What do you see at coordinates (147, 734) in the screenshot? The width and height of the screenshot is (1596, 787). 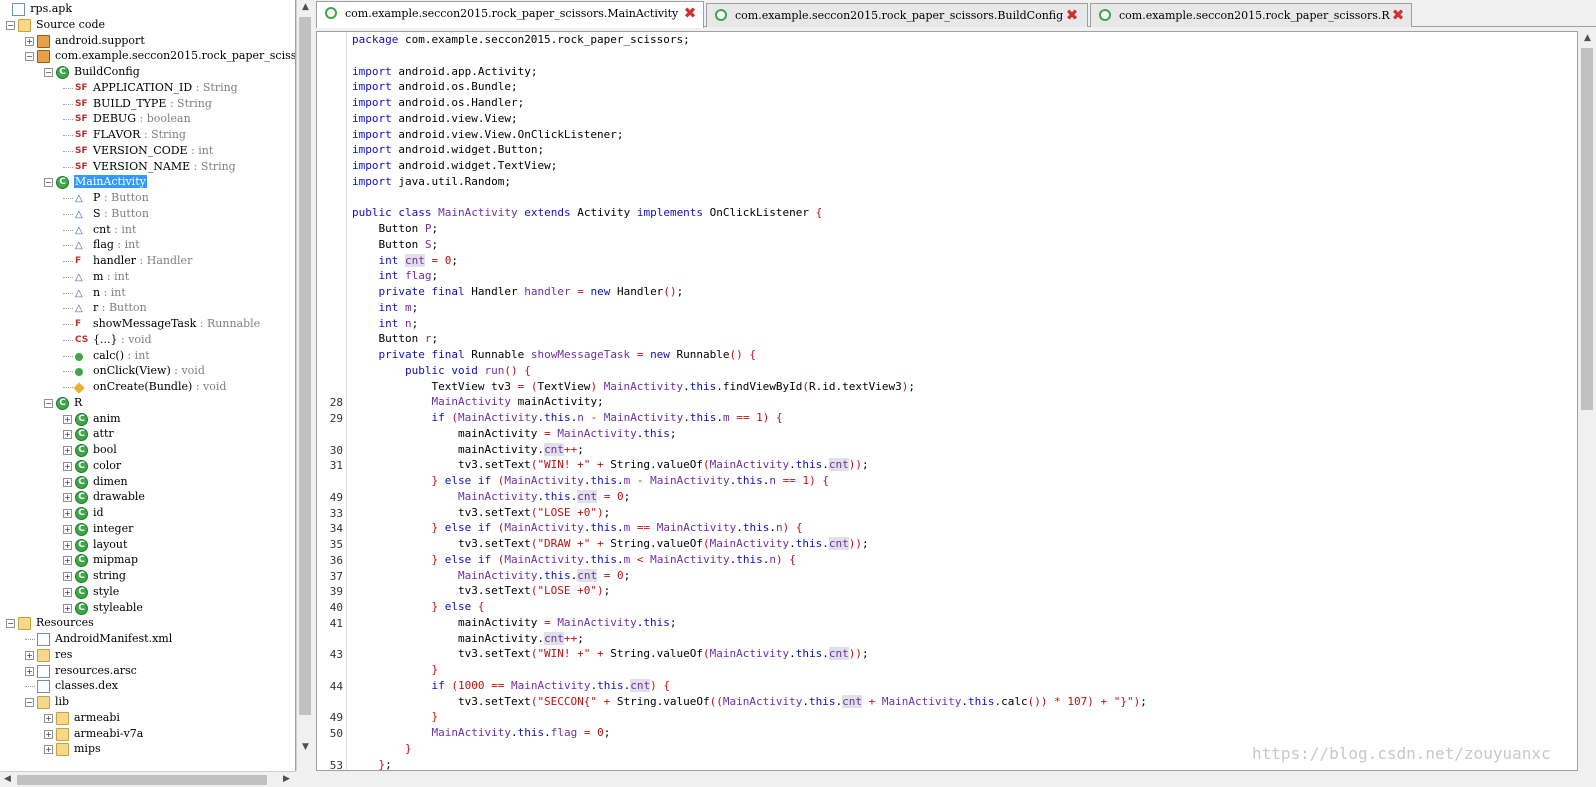 I see `tree-folder: + armeabi-v7a` at bounding box center [147, 734].